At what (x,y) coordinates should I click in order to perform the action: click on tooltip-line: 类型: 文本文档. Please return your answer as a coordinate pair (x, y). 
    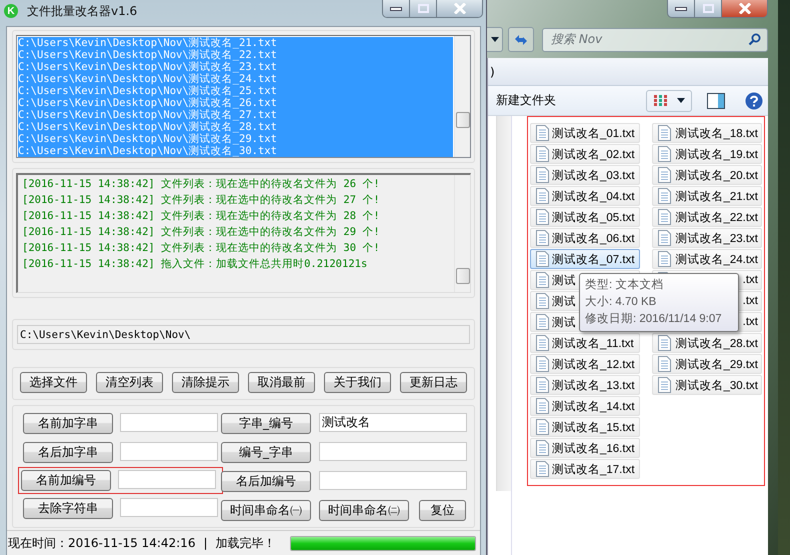
    Looking at the image, I should click on (624, 285).